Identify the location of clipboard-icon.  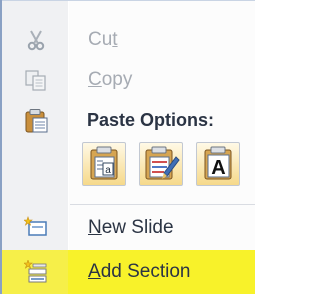
(36, 120).